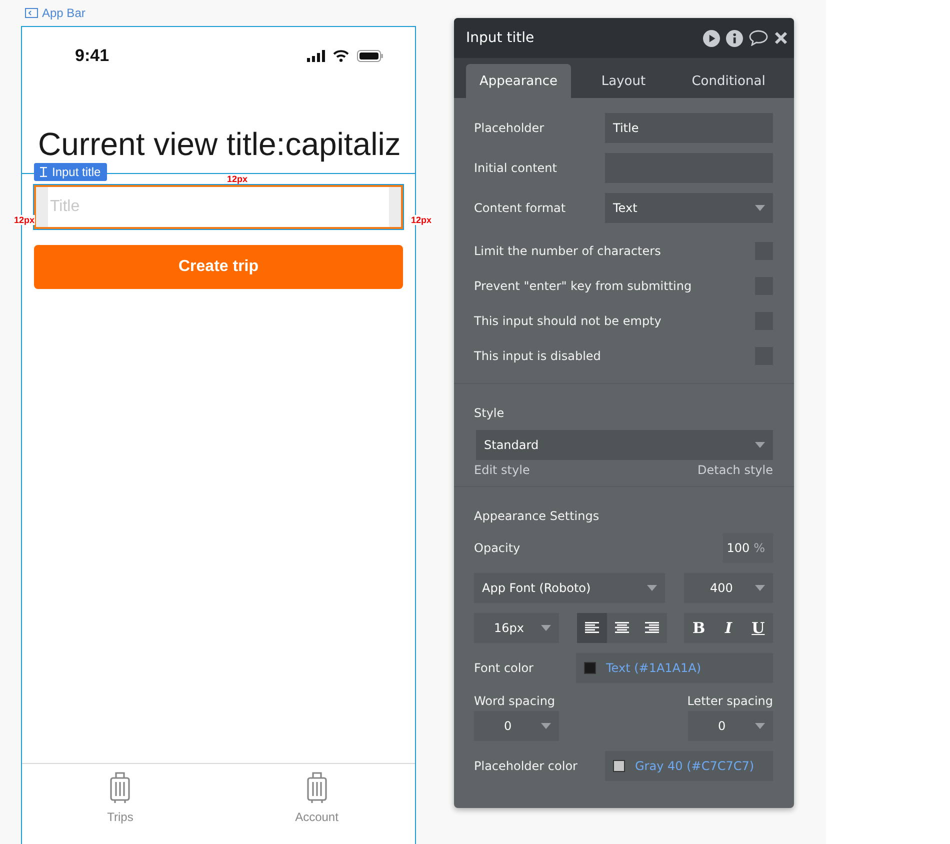 Image resolution: width=950 pixels, height=844 pixels. I want to click on checkbox-label: Limit the number of characters, so click(567, 251).